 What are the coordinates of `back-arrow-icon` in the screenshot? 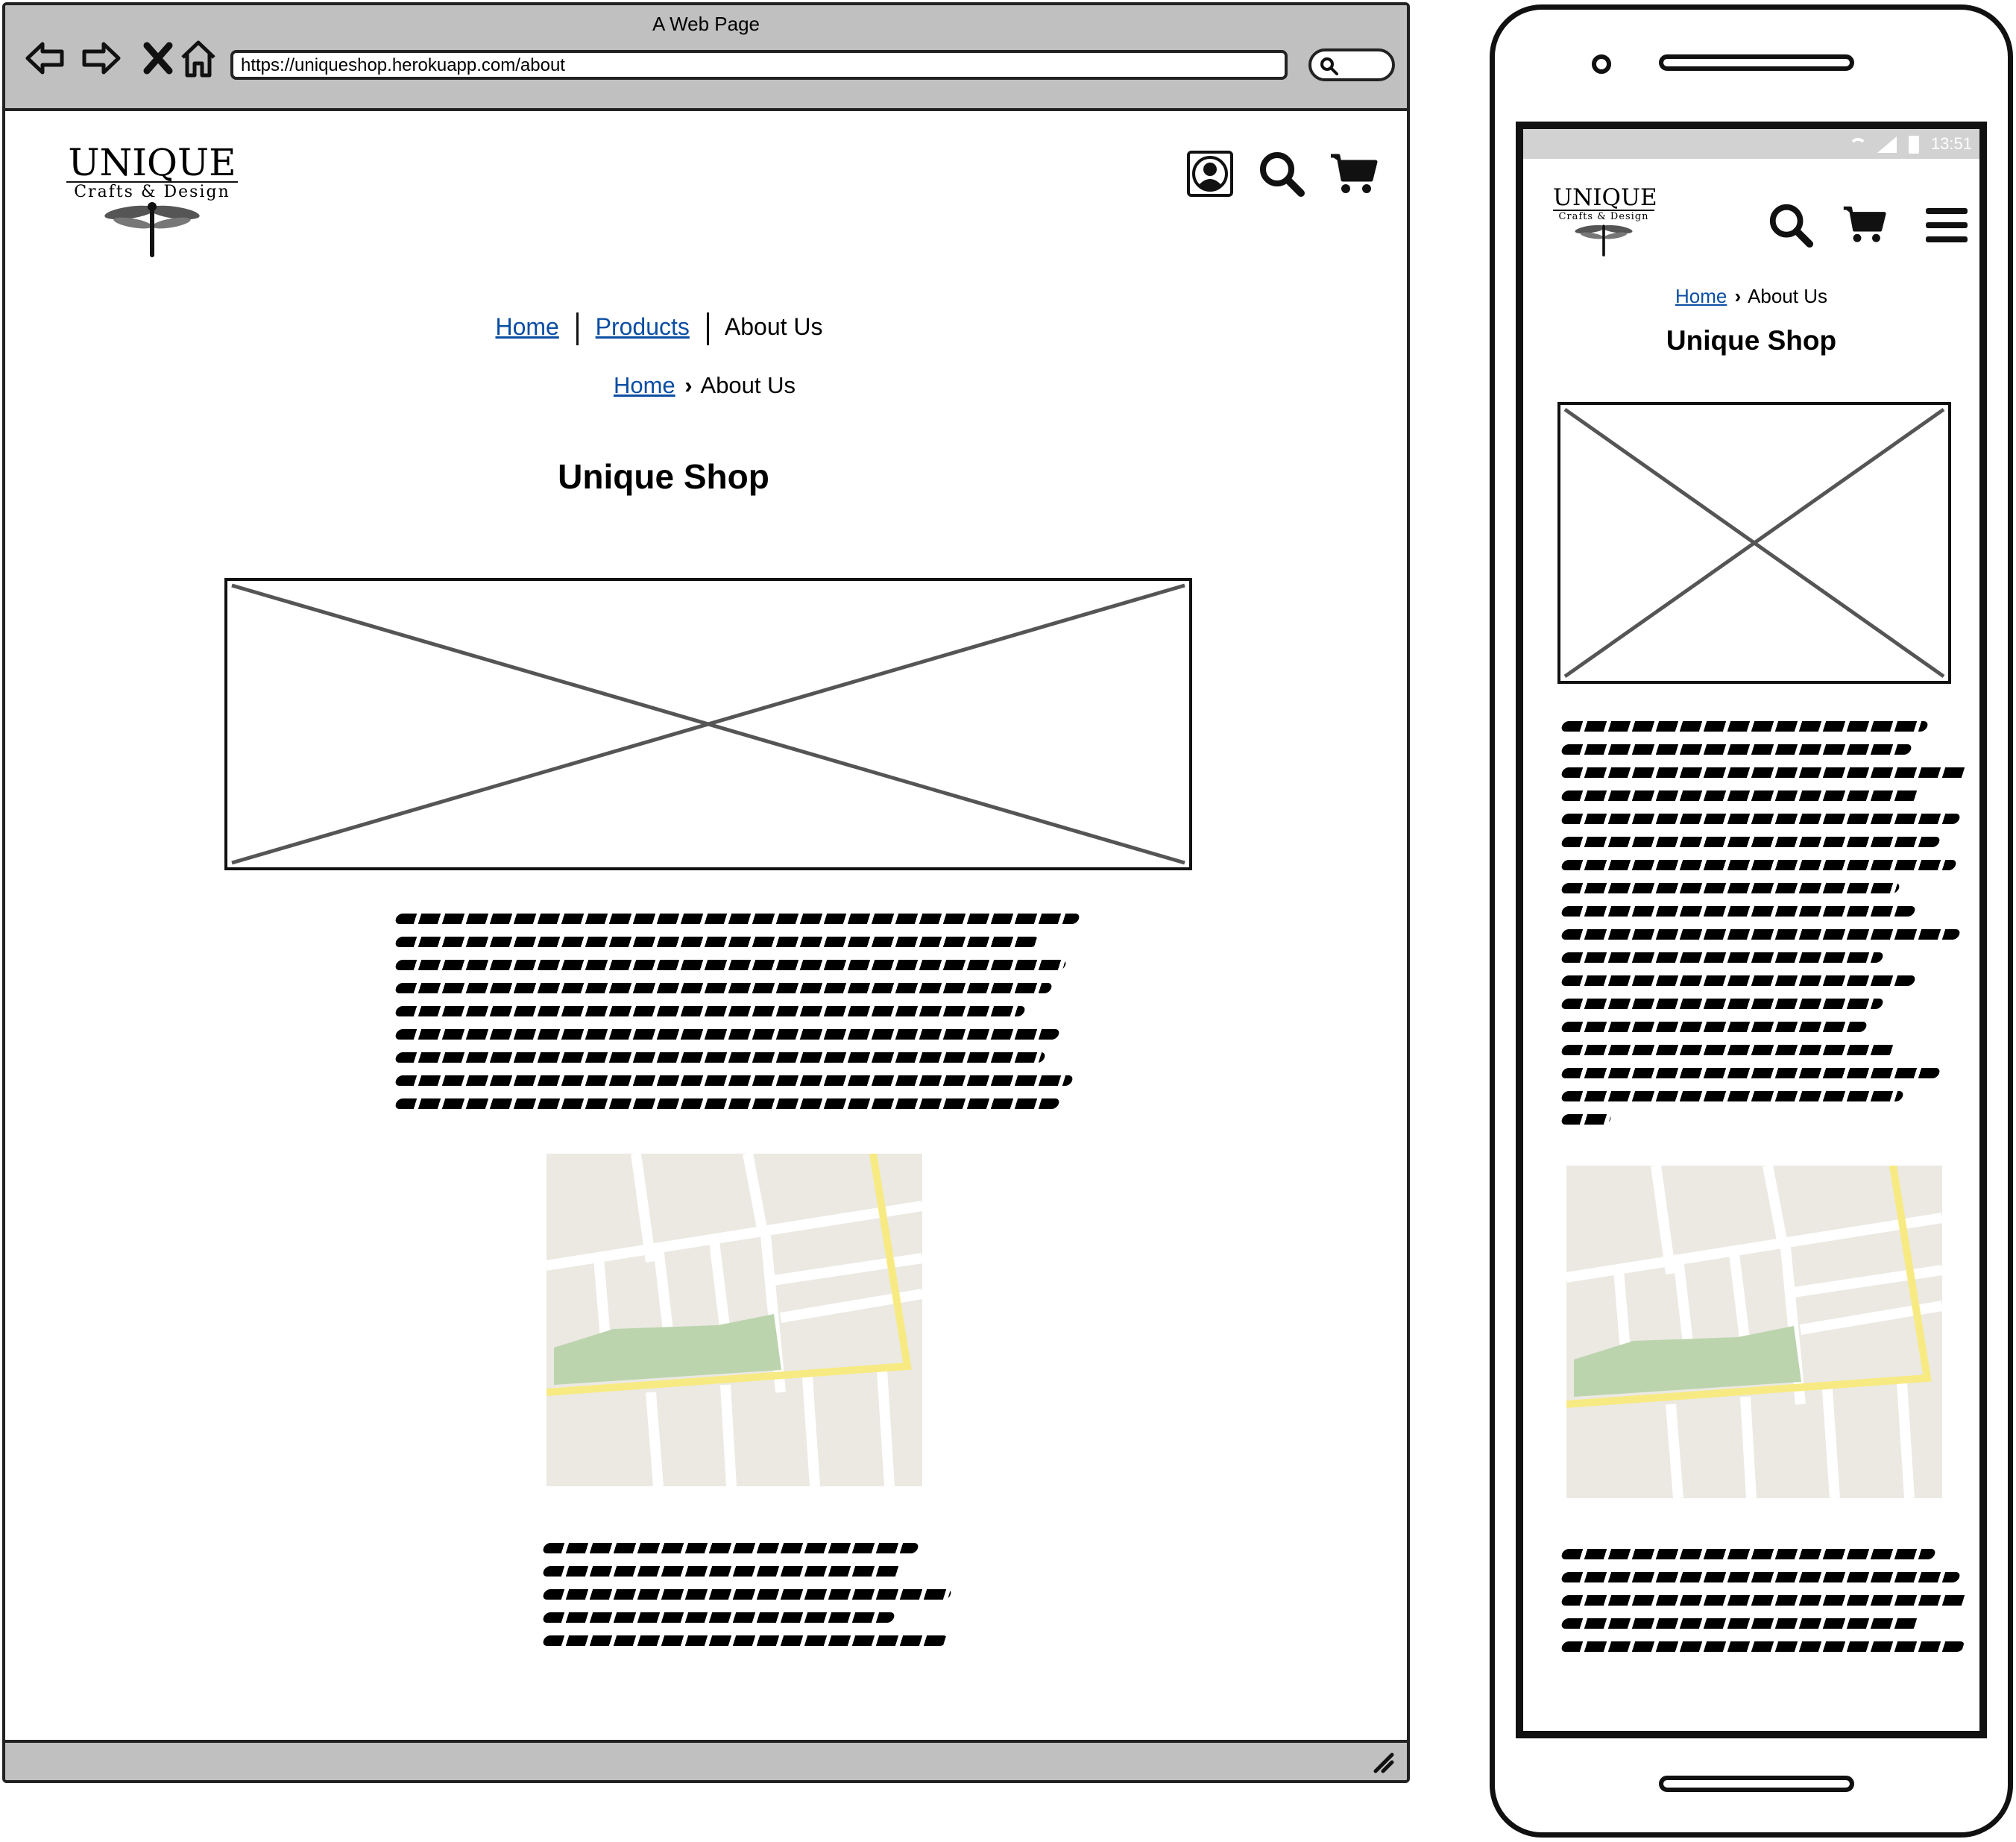 It's located at (44, 58).